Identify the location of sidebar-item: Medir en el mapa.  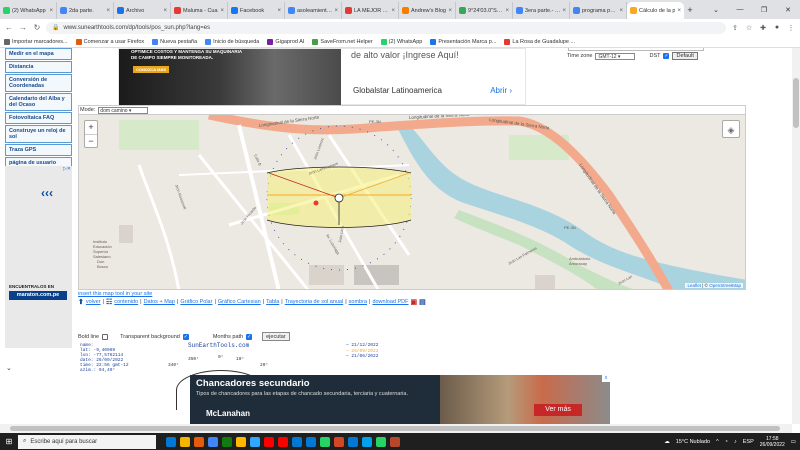
(38, 54).